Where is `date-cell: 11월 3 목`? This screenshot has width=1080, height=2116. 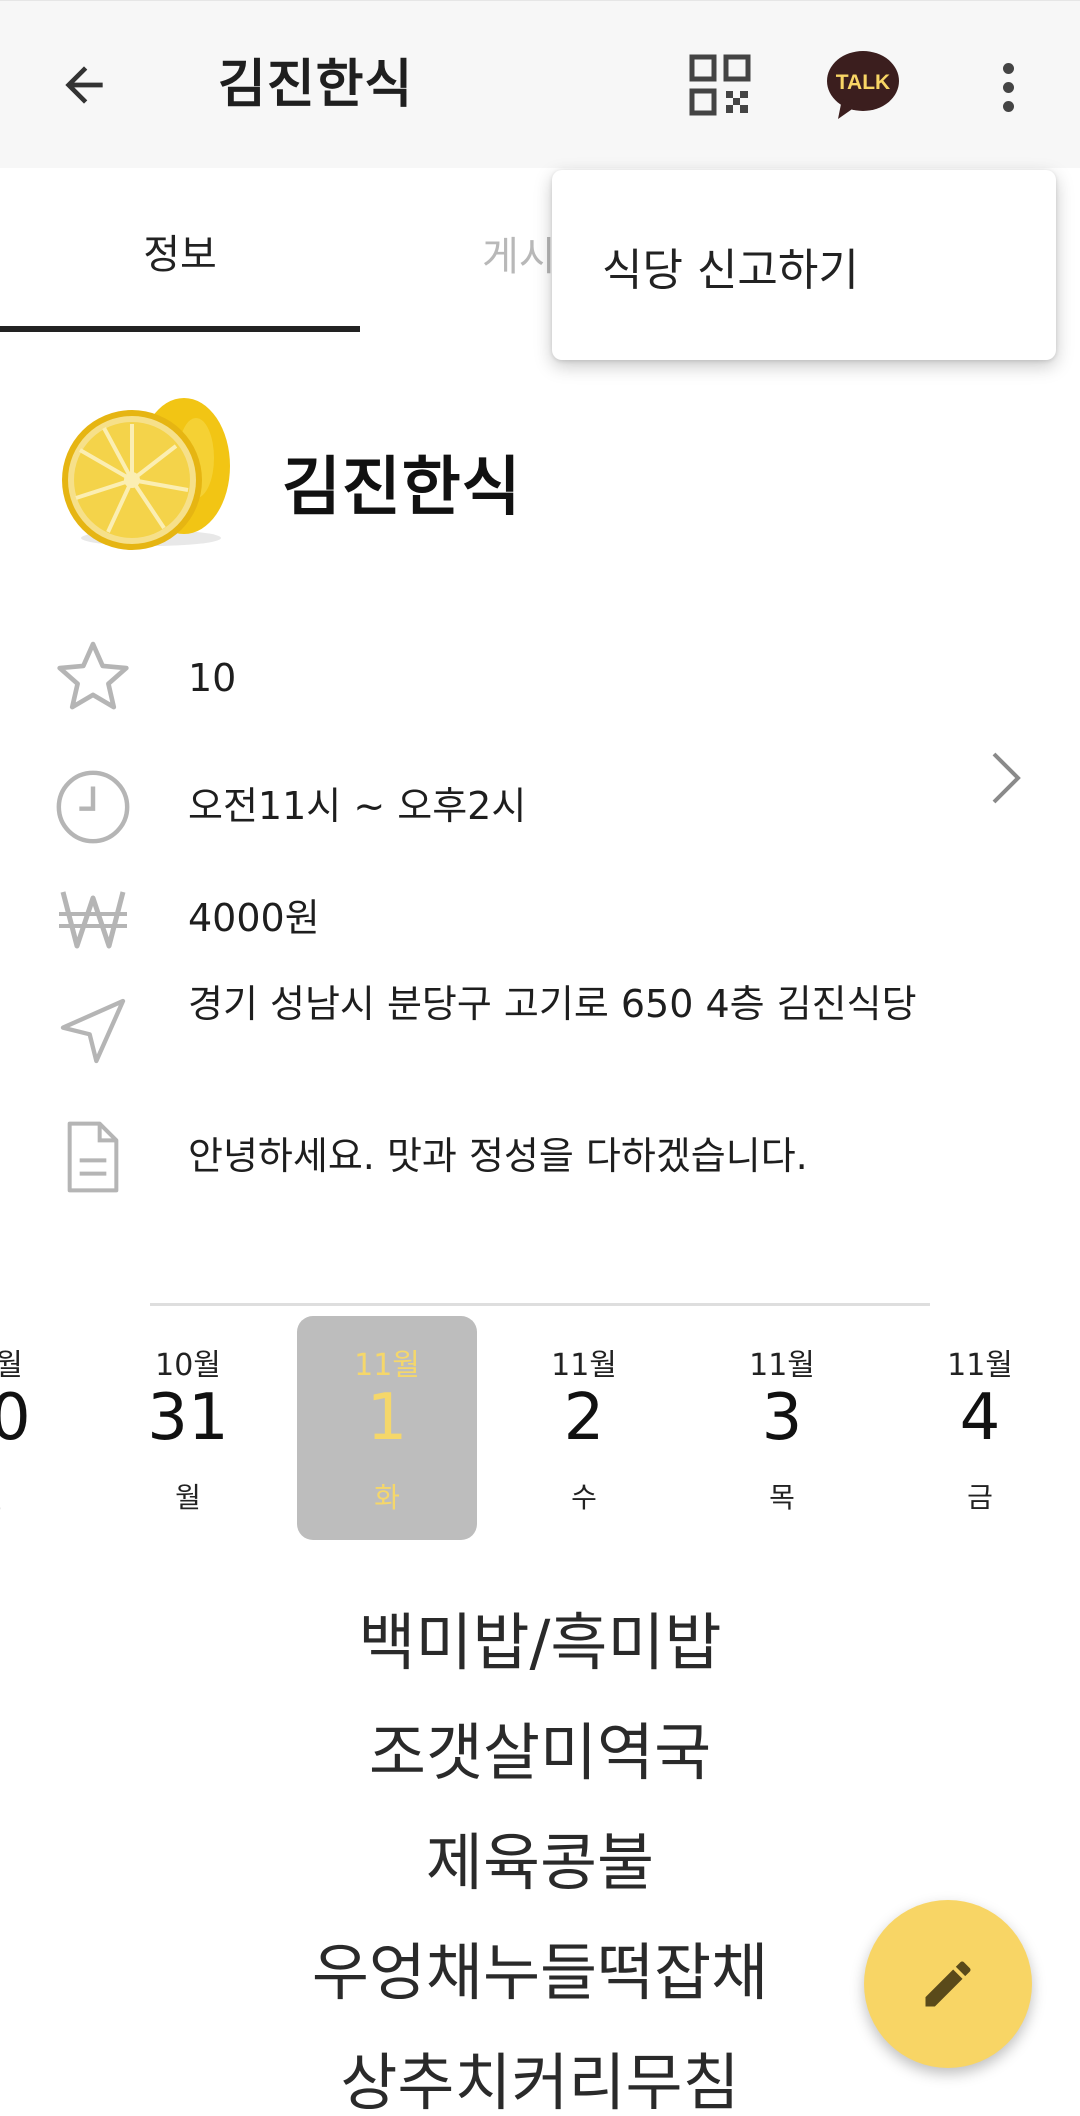 date-cell: 11월 3 목 is located at coordinates (782, 1428).